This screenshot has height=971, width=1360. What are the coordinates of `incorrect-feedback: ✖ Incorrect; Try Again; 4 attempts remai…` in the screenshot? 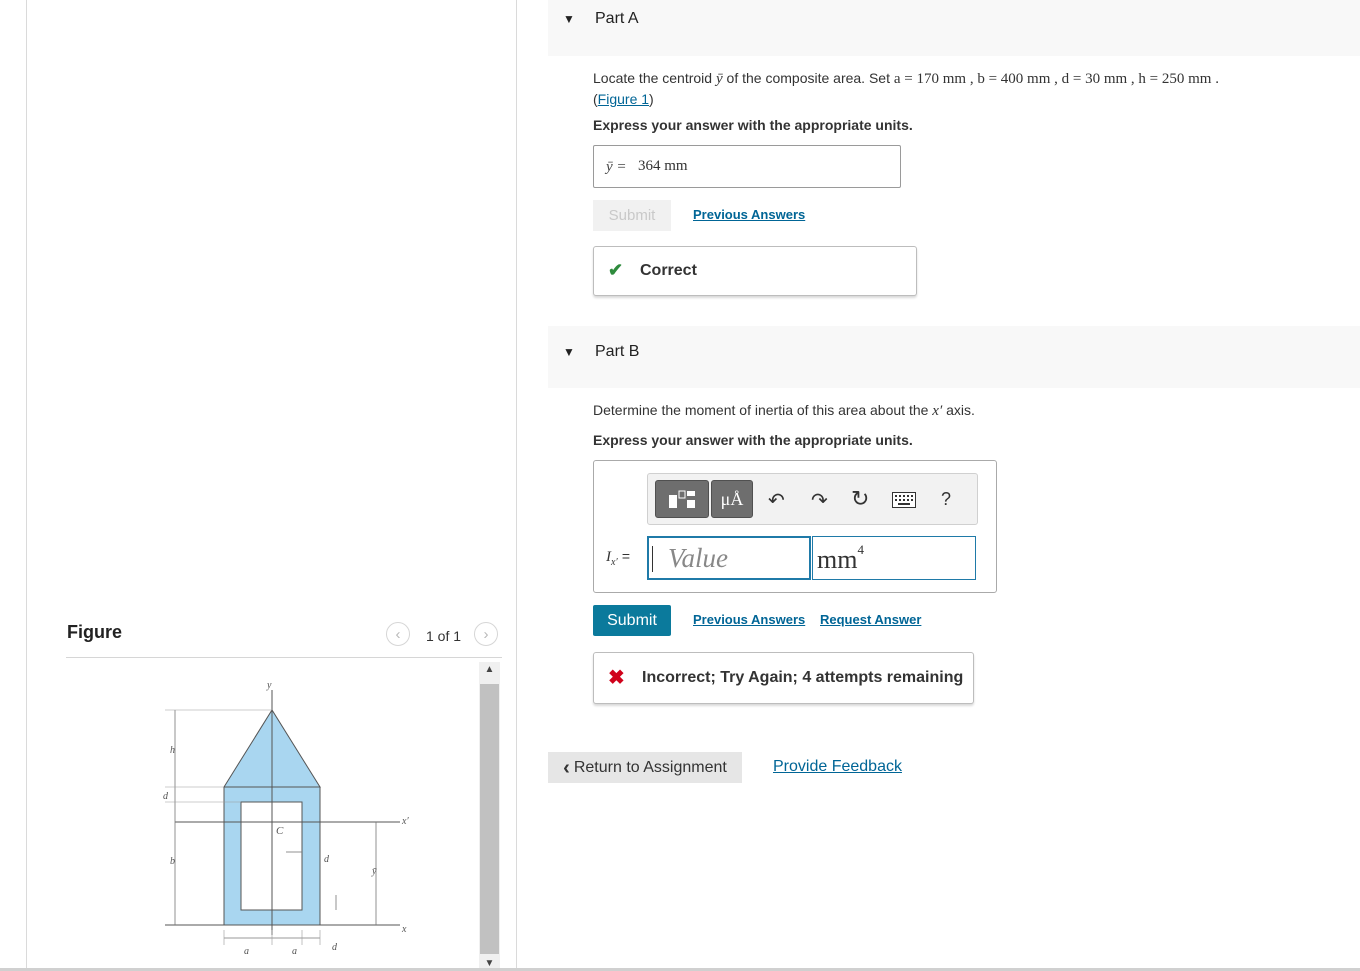 It's located at (783, 678).